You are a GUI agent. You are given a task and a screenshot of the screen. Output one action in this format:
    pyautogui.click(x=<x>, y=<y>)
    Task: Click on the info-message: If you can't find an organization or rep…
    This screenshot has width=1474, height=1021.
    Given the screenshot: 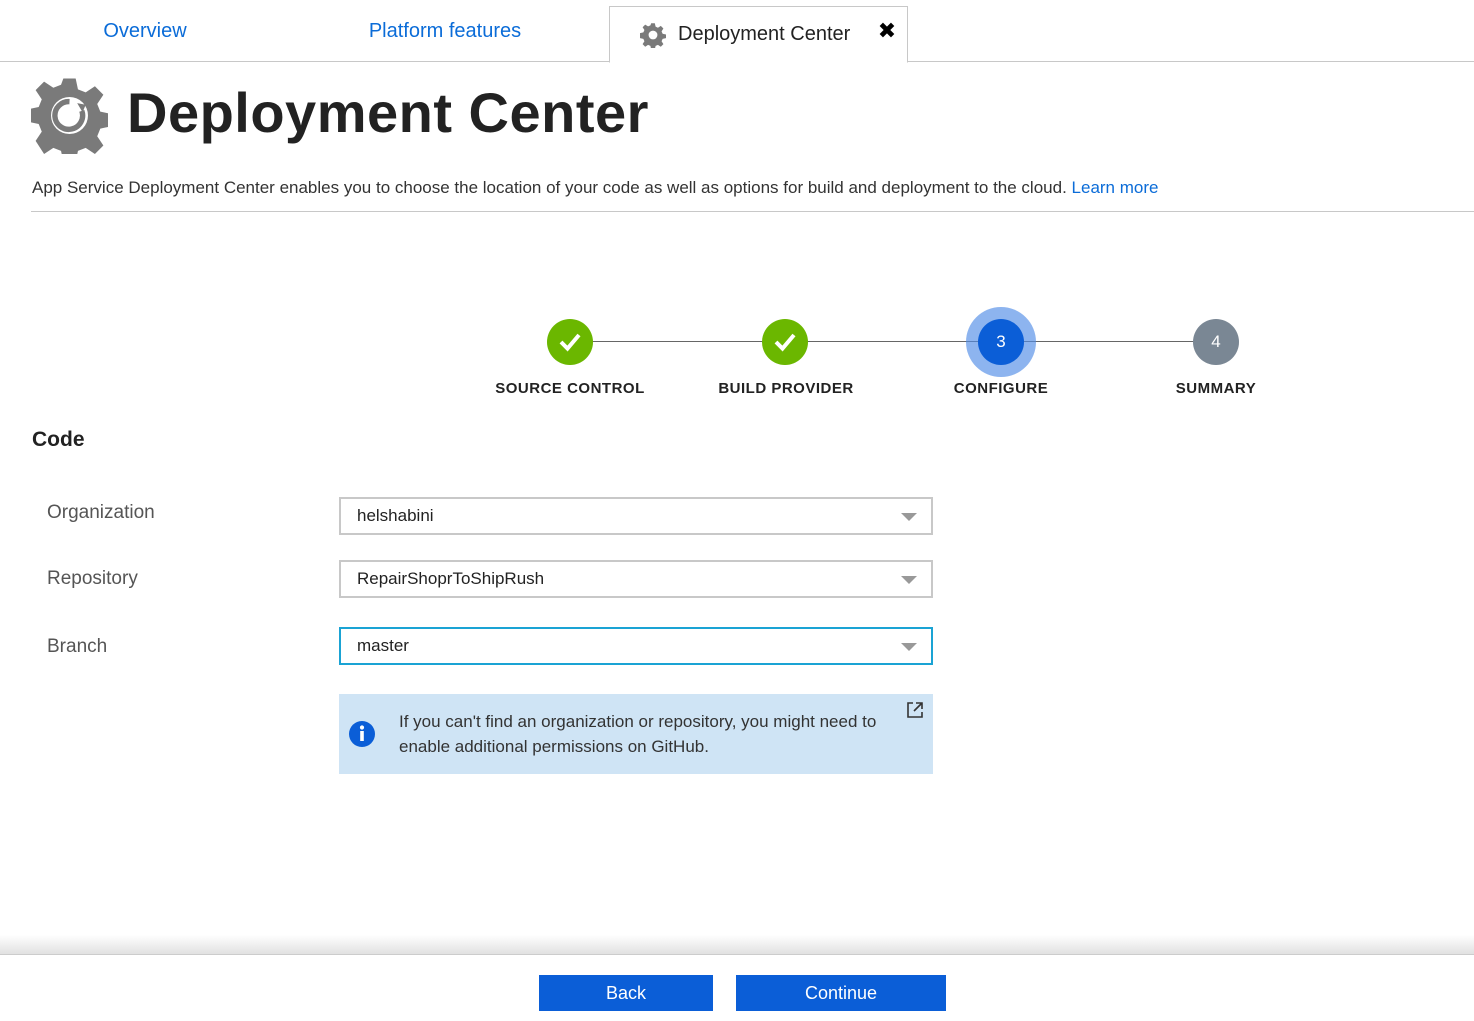 What is the action you would take?
    pyautogui.click(x=636, y=734)
    